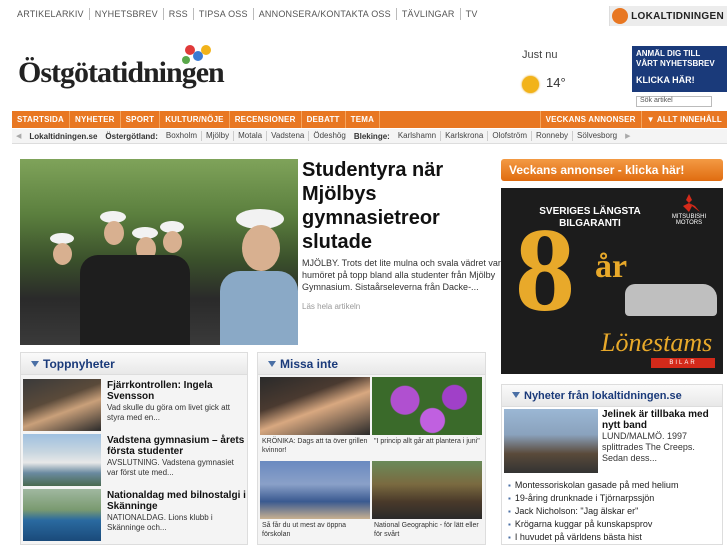 The image size is (727, 545). What do you see at coordinates (324, 119) in the screenshot?
I see `nav-debatt: DEBATT` at bounding box center [324, 119].